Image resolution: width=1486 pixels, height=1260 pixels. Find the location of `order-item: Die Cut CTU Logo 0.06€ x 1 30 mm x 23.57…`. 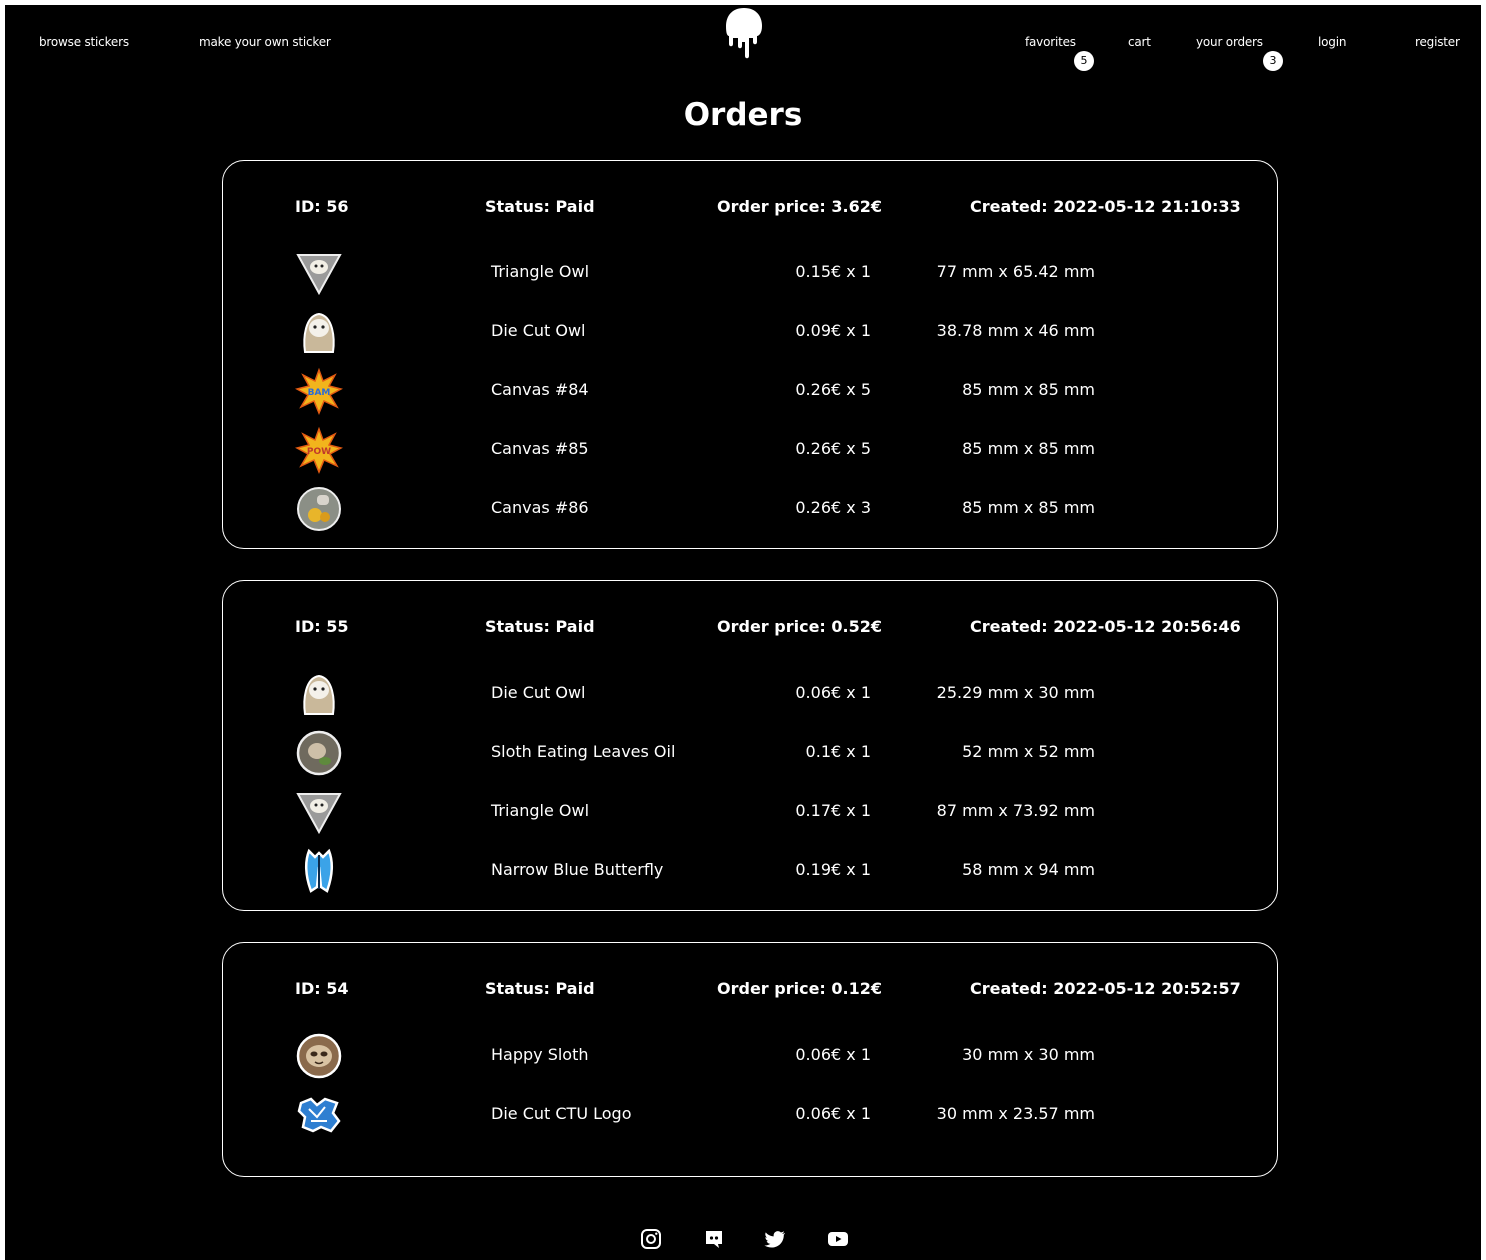

order-item: Die Cut CTU Logo 0.06€ x 1 30 mm x 23.57… is located at coordinates (750, 1116).